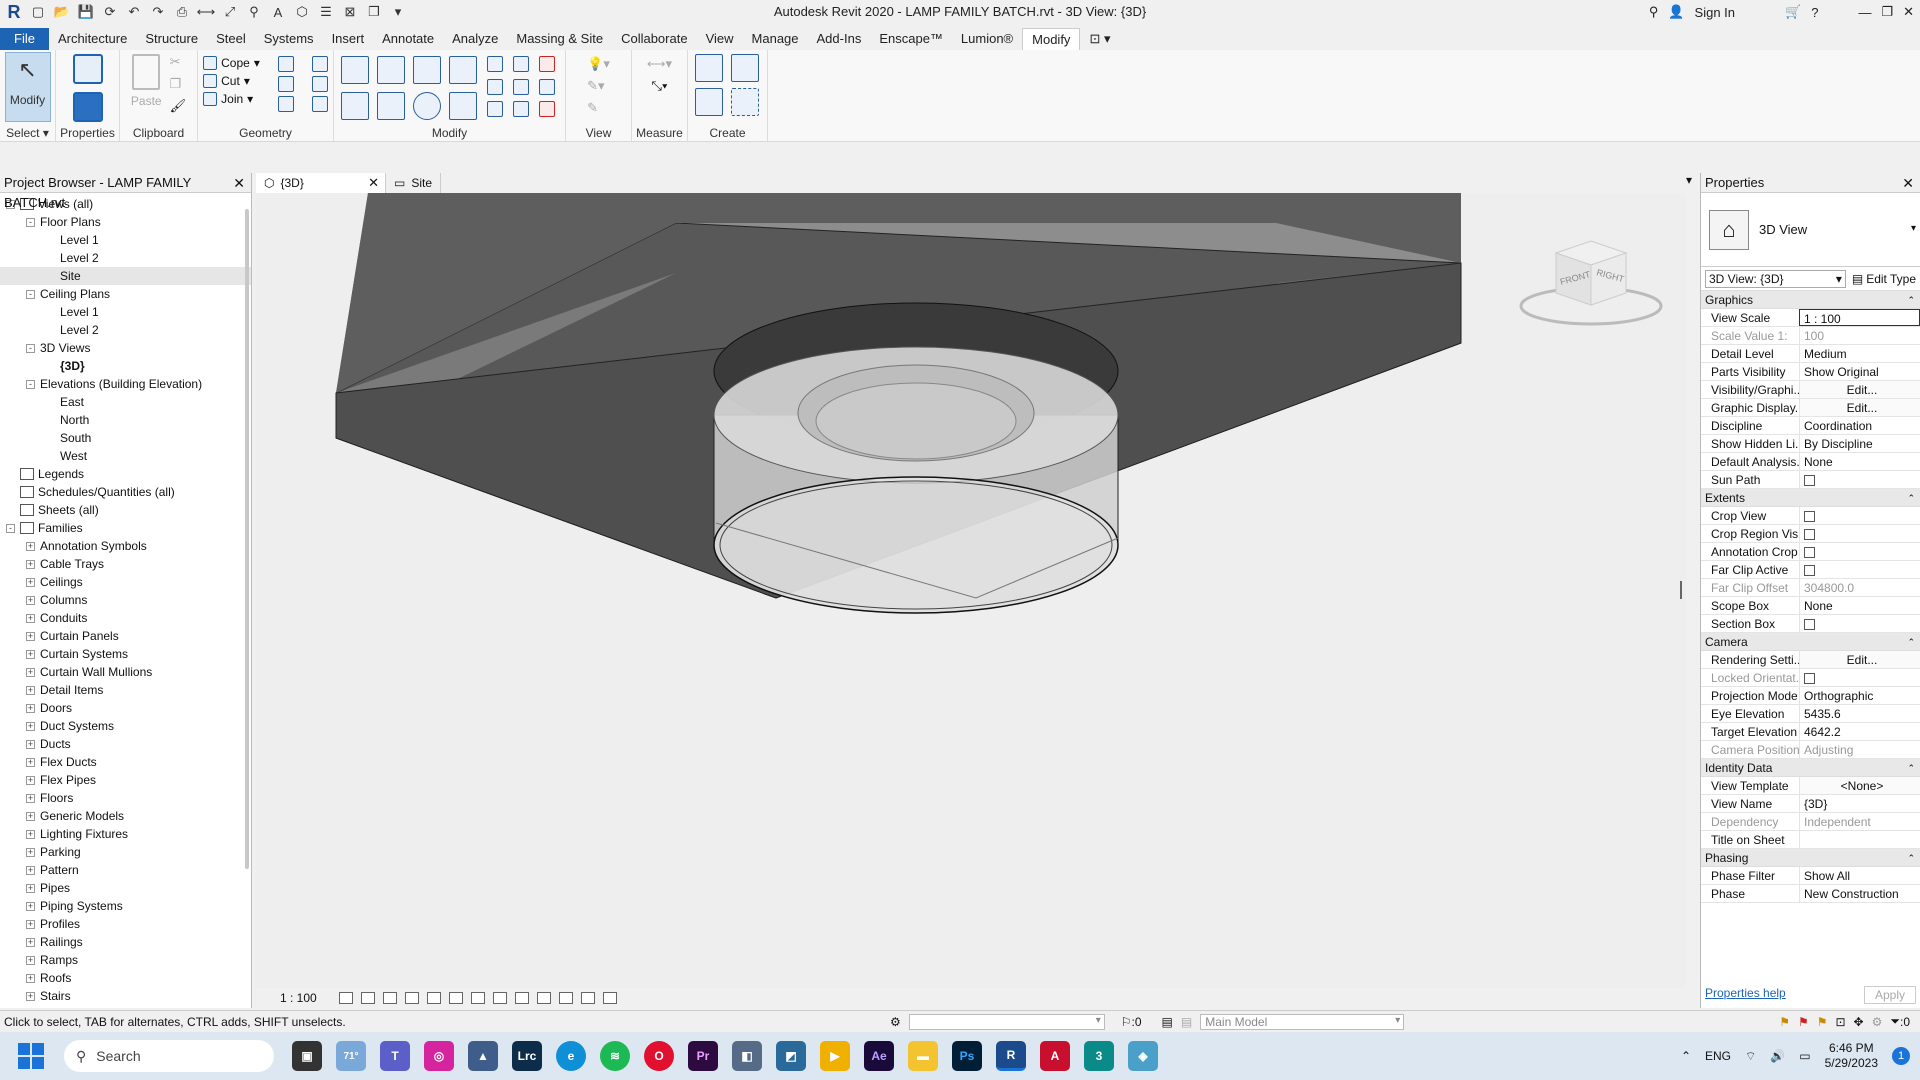 The width and height of the screenshot is (1920, 1080). Describe the element at coordinates (146, 84) in the screenshot. I see `paste-button: Paste` at that location.